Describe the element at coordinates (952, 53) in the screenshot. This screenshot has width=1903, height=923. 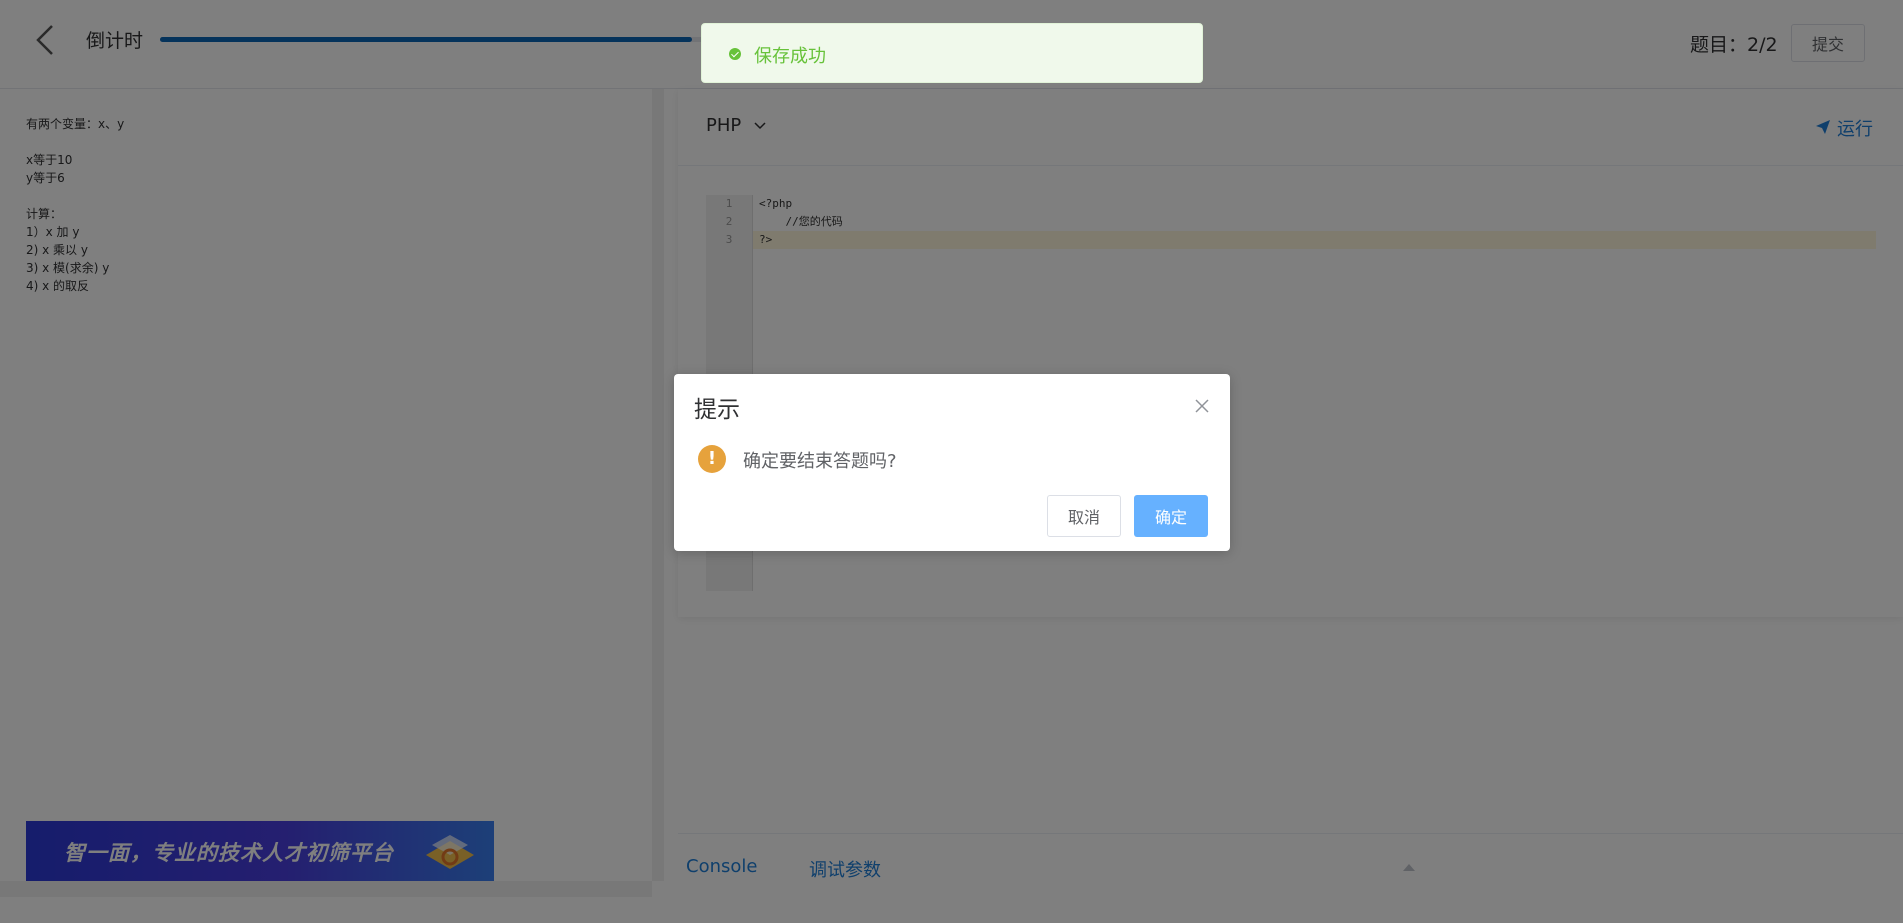
I see `success-toast: 保存成功` at that location.